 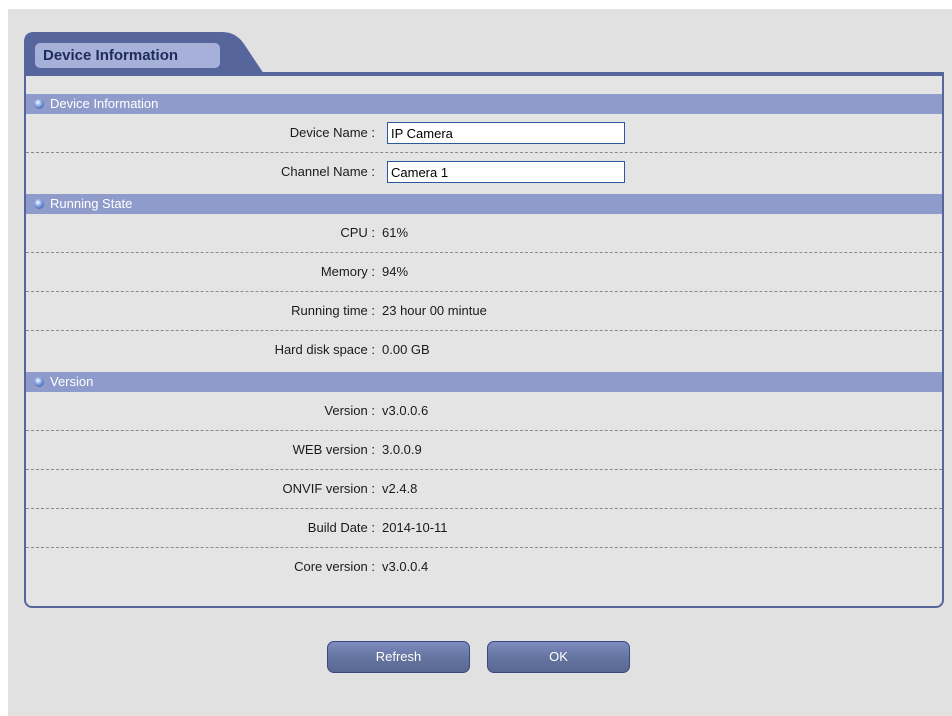 What do you see at coordinates (395, 232) in the screenshot?
I see `cpu-value: 61%` at bounding box center [395, 232].